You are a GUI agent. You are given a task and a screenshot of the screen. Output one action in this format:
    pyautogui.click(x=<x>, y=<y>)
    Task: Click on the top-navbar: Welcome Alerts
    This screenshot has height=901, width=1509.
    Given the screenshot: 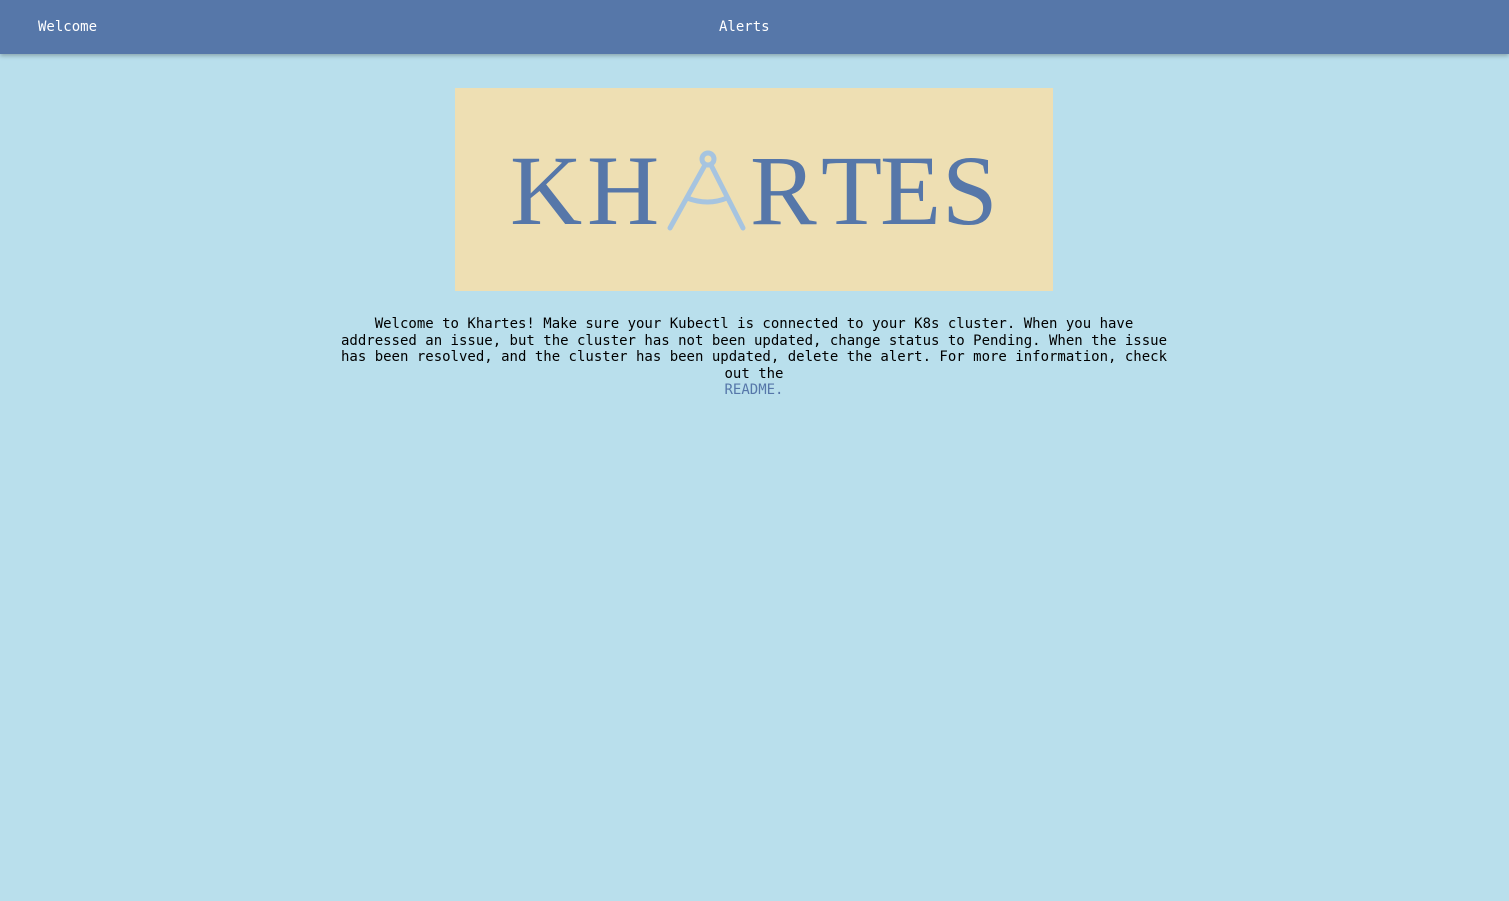 What is the action you would take?
    pyautogui.click(x=754, y=27)
    